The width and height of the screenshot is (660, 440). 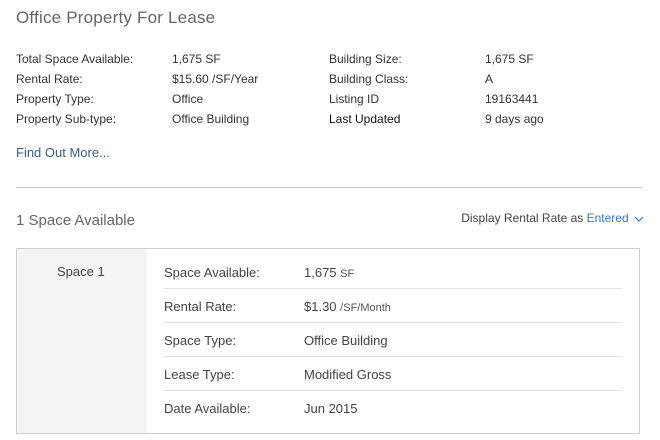 I want to click on detail-value-number: $1.30, so click(x=320, y=306).